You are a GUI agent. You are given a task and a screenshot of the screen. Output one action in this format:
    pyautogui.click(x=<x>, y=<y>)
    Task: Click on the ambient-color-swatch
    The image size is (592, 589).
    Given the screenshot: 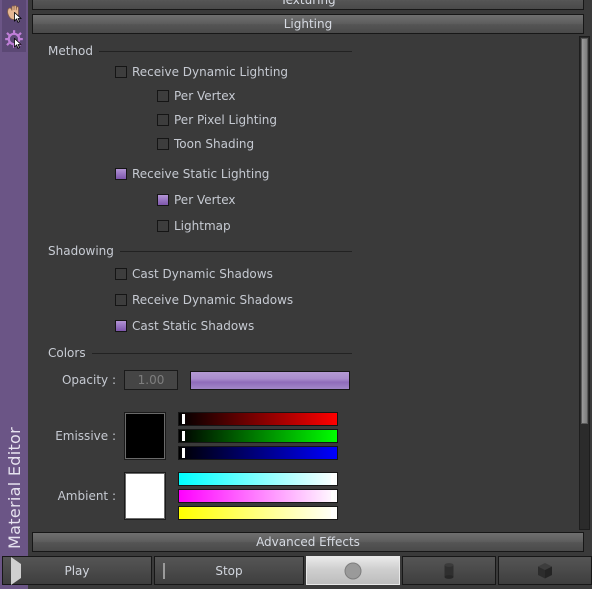 What is the action you would take?
    pyautogui.click(x=145, y=496)
    